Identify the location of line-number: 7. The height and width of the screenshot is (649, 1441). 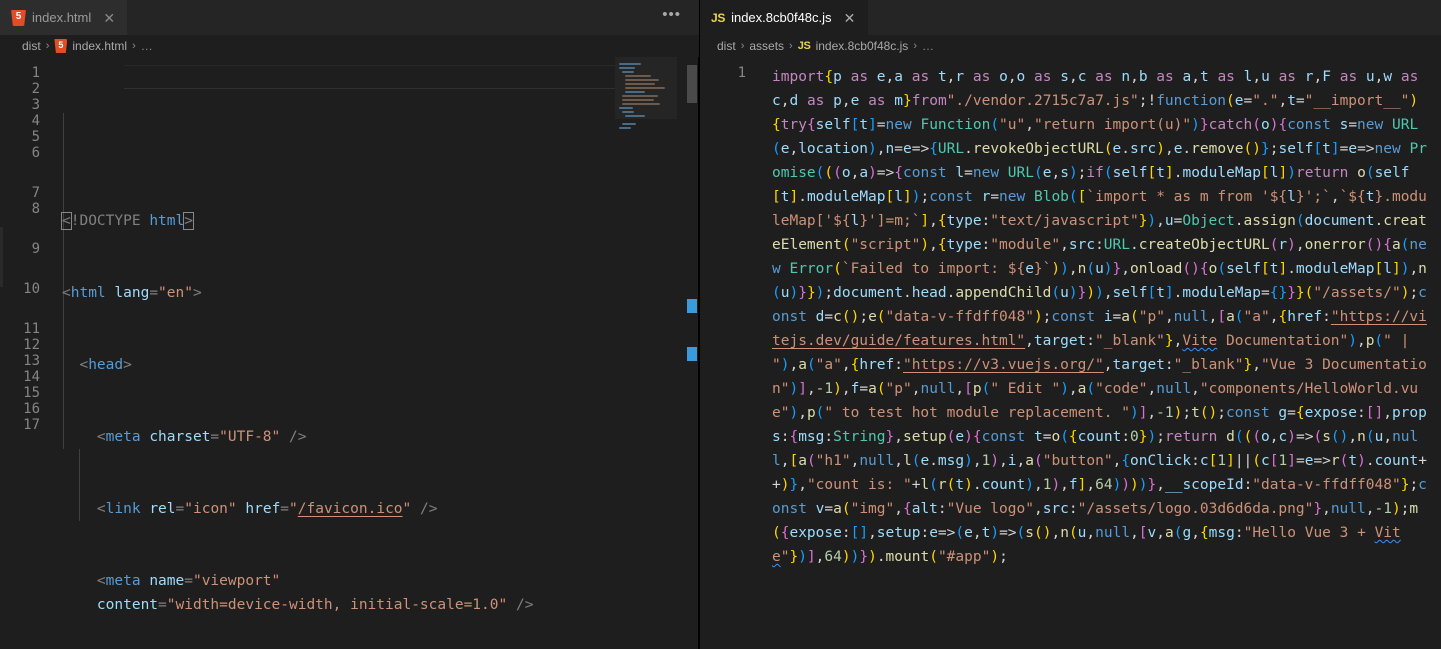
(35, 193).